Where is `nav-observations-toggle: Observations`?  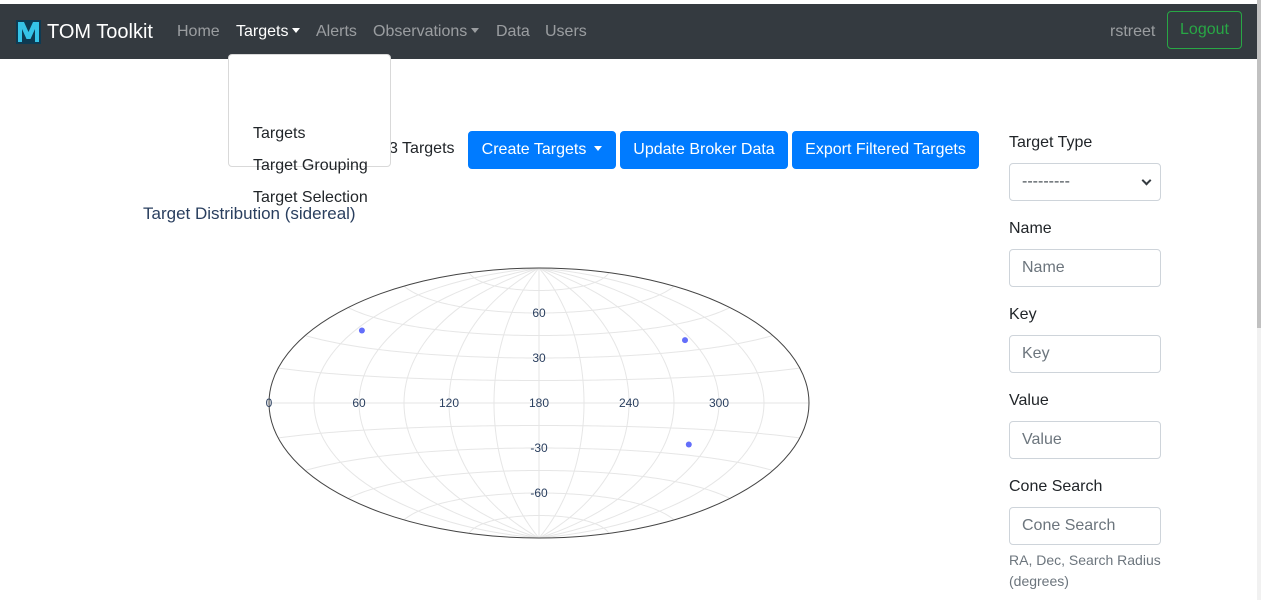 nav-observations-toggle: Observations is located at coordinates (426, 32).